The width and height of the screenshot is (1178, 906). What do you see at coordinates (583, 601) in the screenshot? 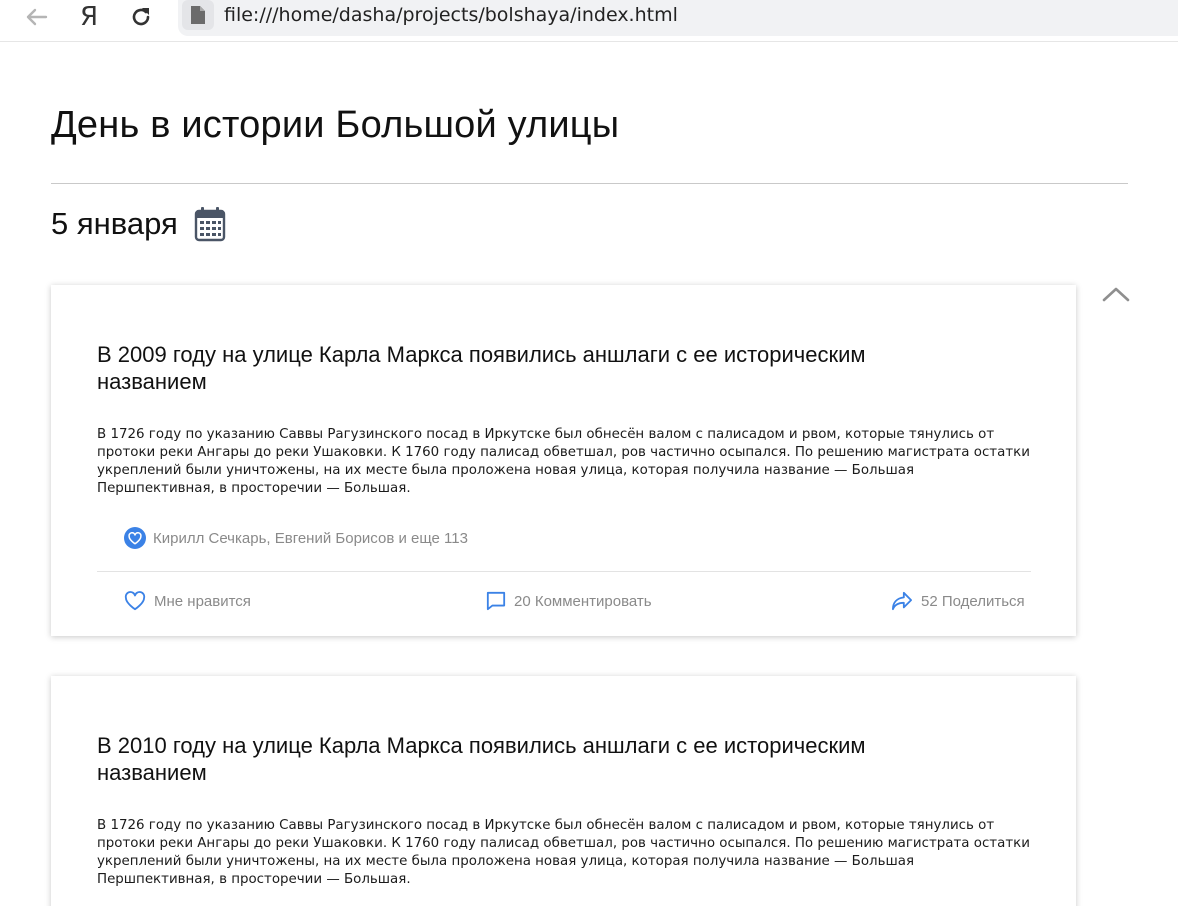
I see `comment-label: 20 Комментировать` at bounding box center [583, 601].